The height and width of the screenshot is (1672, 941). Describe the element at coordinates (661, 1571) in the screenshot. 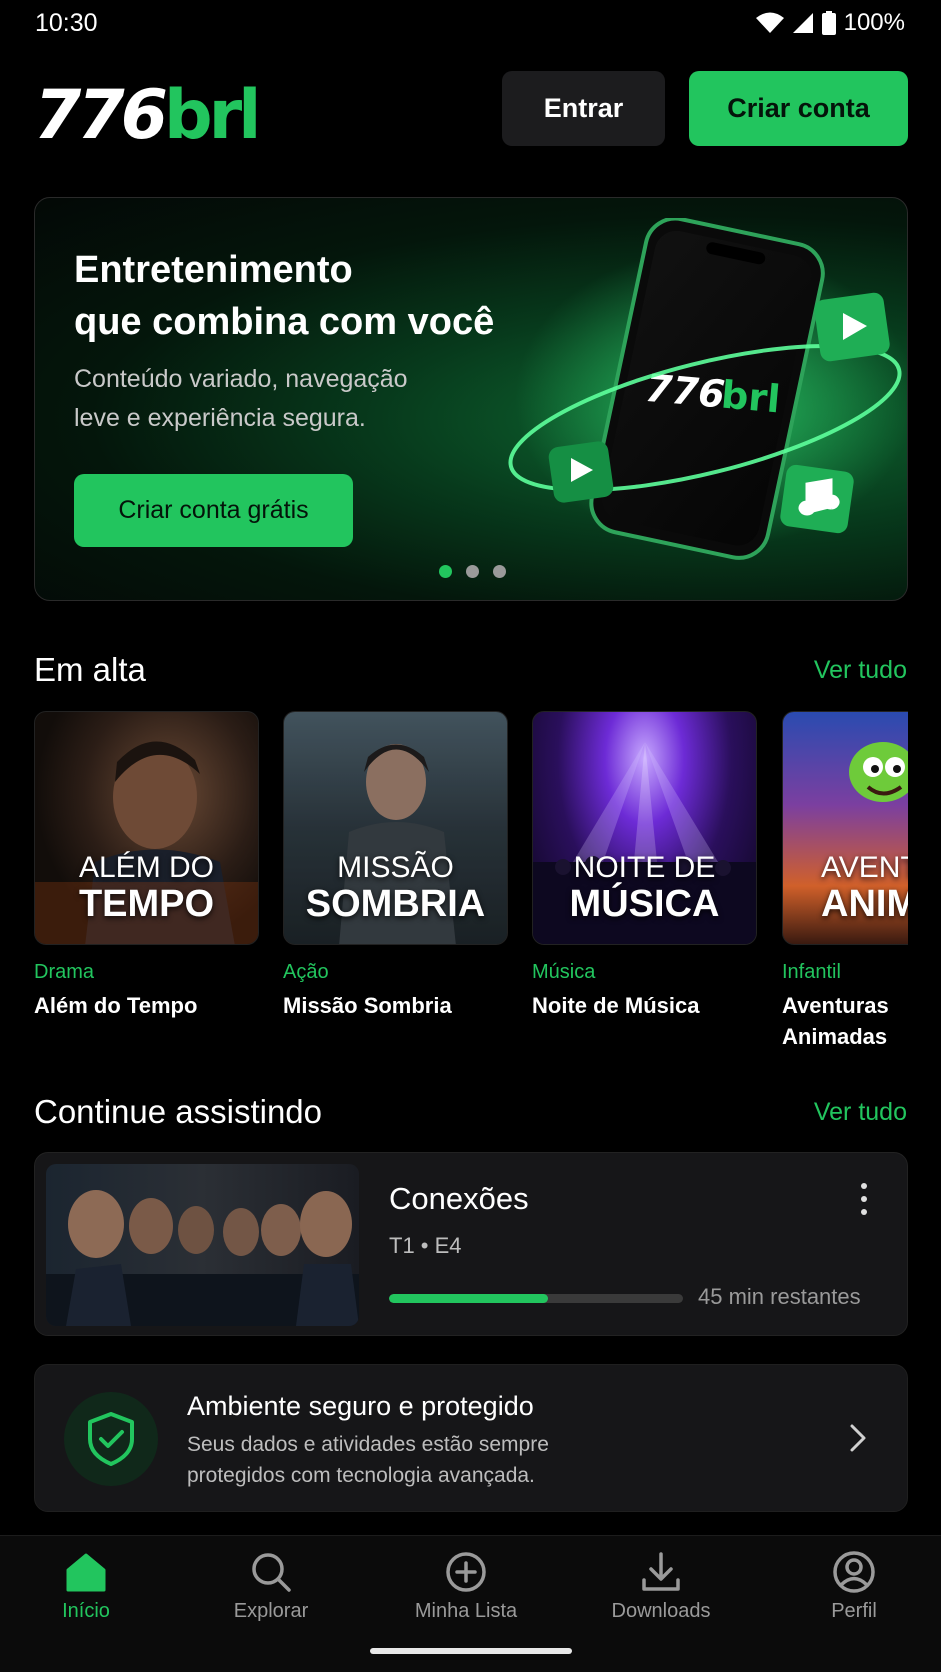

I see `download-icon` at that location.